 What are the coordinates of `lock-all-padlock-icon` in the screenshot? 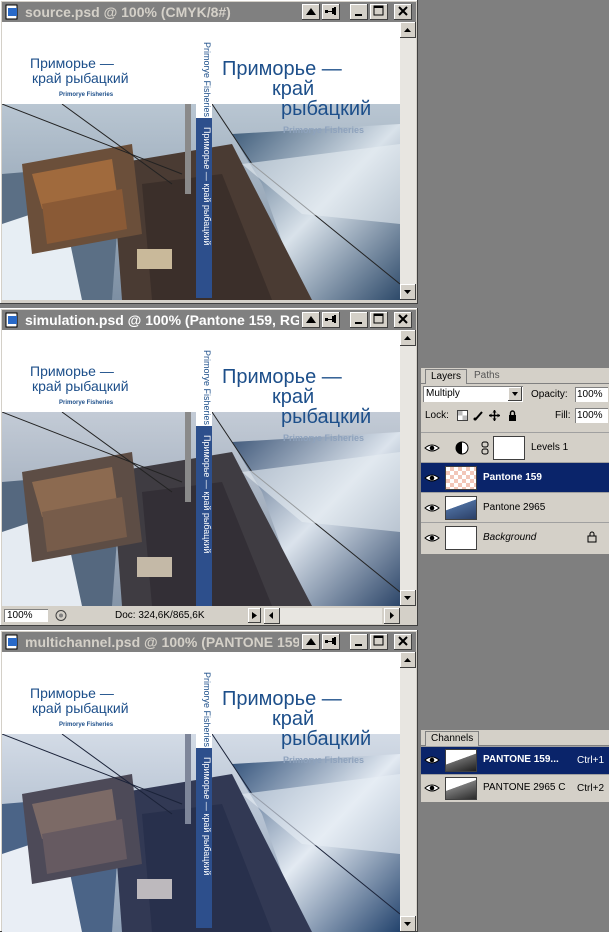 It's located at (512, 415).